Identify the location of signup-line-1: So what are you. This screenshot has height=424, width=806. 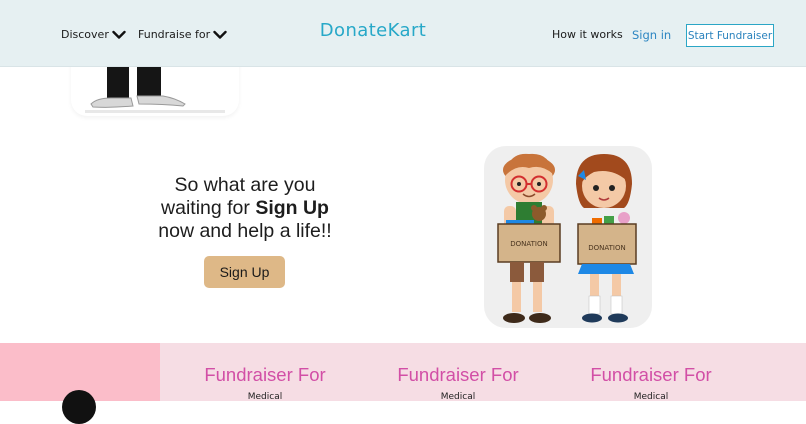
(245, 185).